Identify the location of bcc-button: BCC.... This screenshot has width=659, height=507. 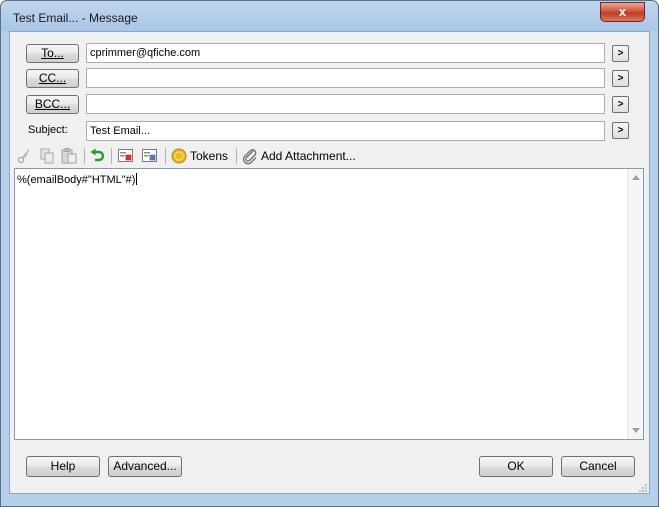
(52, 104).